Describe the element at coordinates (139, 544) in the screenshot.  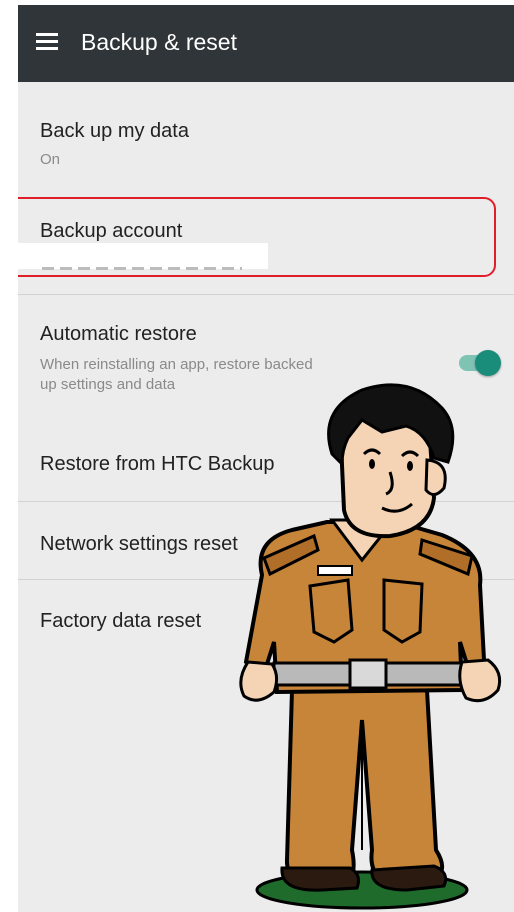
I see `setting-title: Network settings reset` at that location.